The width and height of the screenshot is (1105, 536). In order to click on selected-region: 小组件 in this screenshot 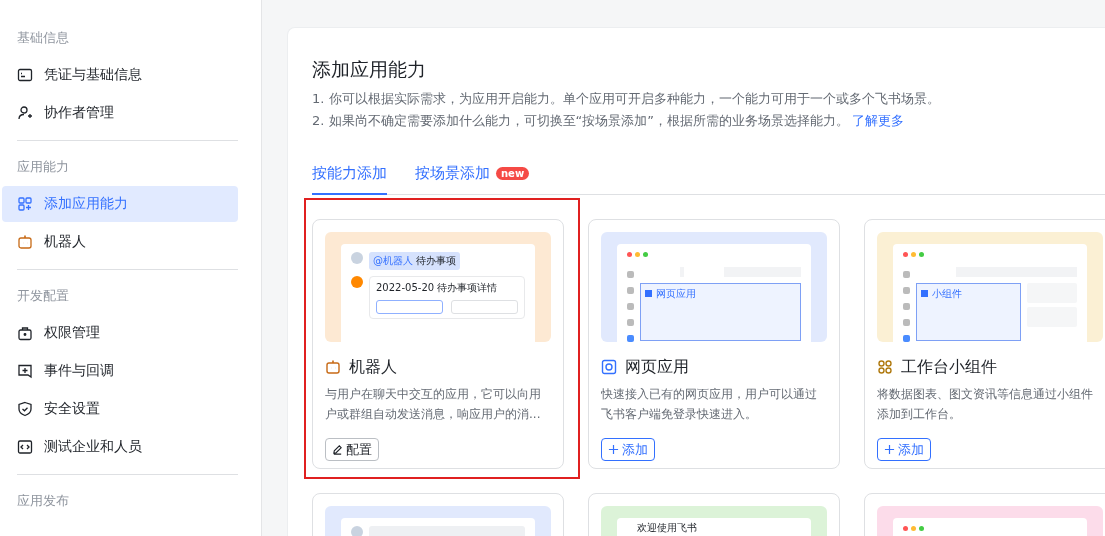, I will do `click(968, 312)`.